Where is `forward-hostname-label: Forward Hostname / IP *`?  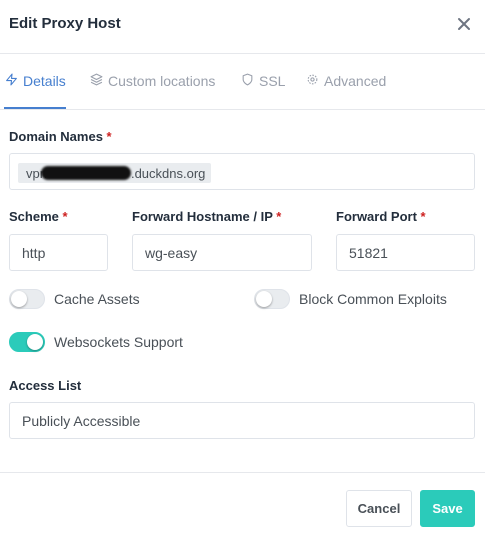 forward-hostname-label: Forward Hostname / IP * is located at coordinates (206, 216).